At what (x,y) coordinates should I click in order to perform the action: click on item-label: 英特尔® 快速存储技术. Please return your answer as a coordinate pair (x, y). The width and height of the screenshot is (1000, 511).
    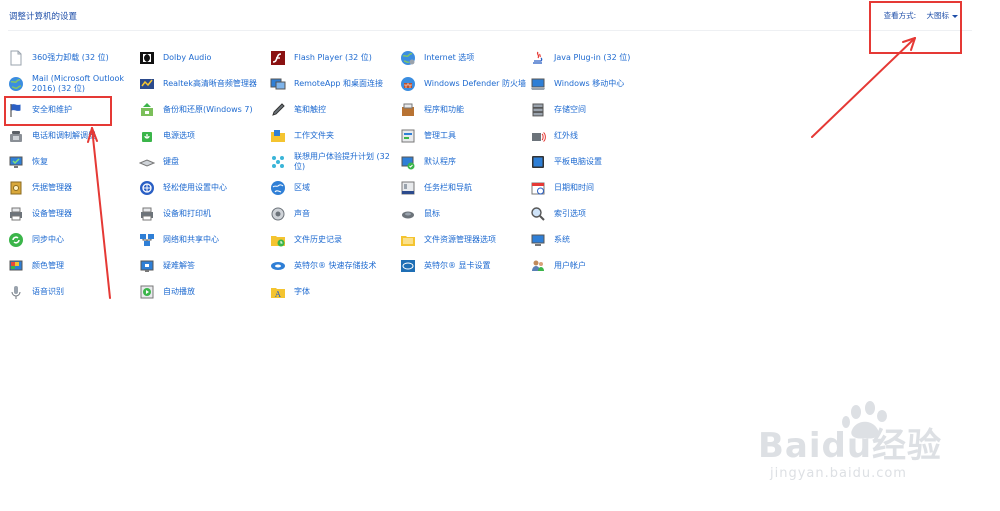
    Looking at the image, I should click on (335, 265).